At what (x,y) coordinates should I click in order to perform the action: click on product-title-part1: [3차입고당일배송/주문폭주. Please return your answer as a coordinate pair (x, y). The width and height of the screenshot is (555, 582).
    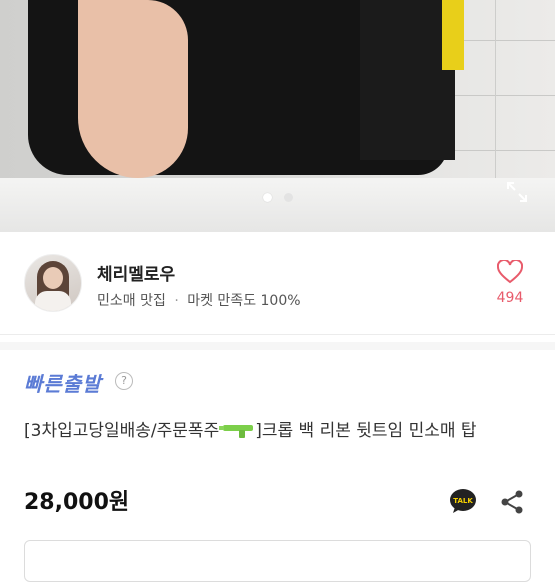
    Looking at the image, I should click on (122, 431).